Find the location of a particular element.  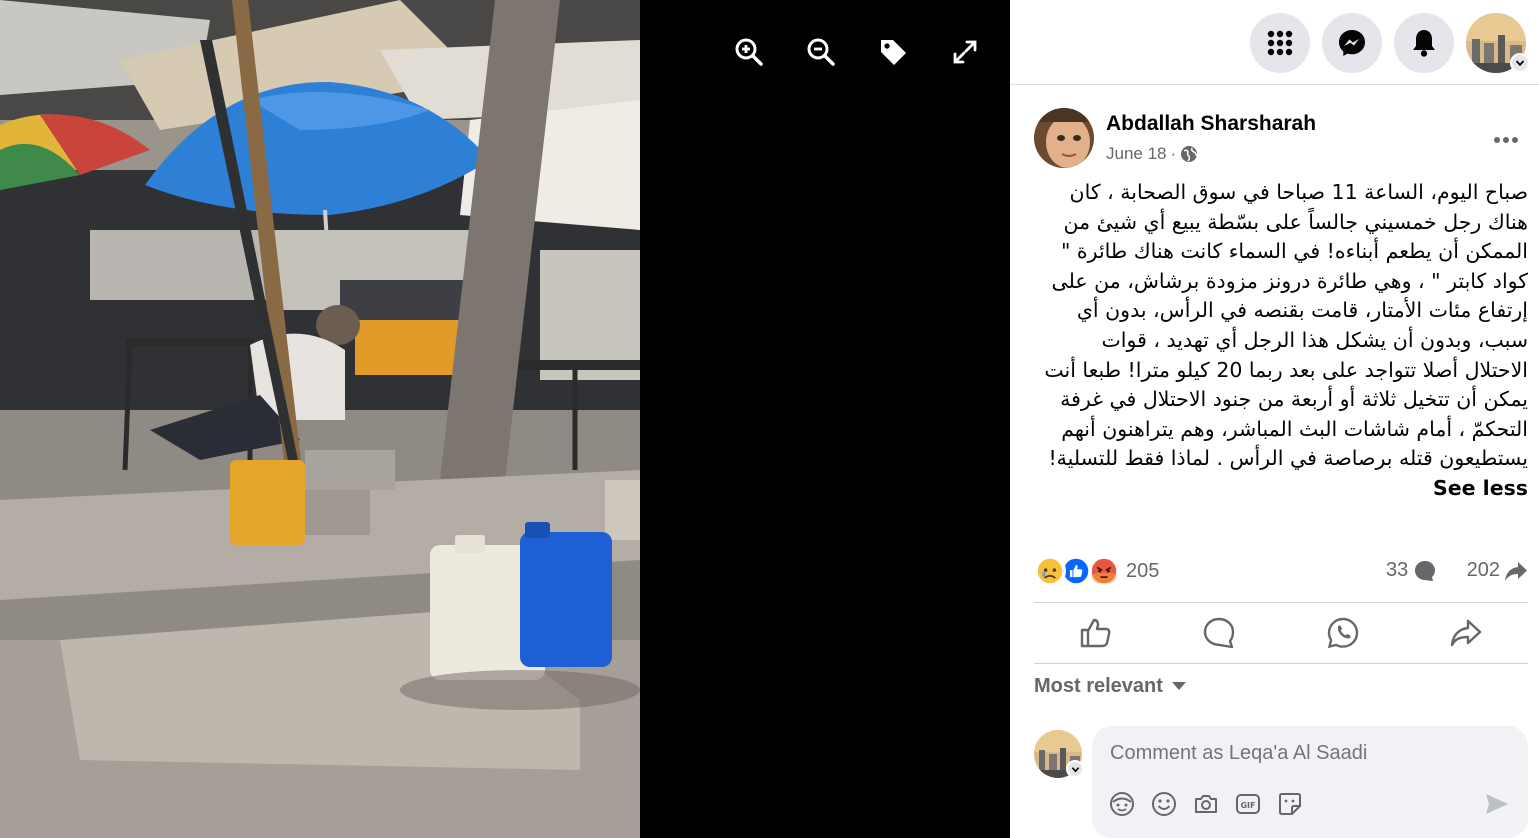

see-less-link: See less is located at coordinates (1480, 488).